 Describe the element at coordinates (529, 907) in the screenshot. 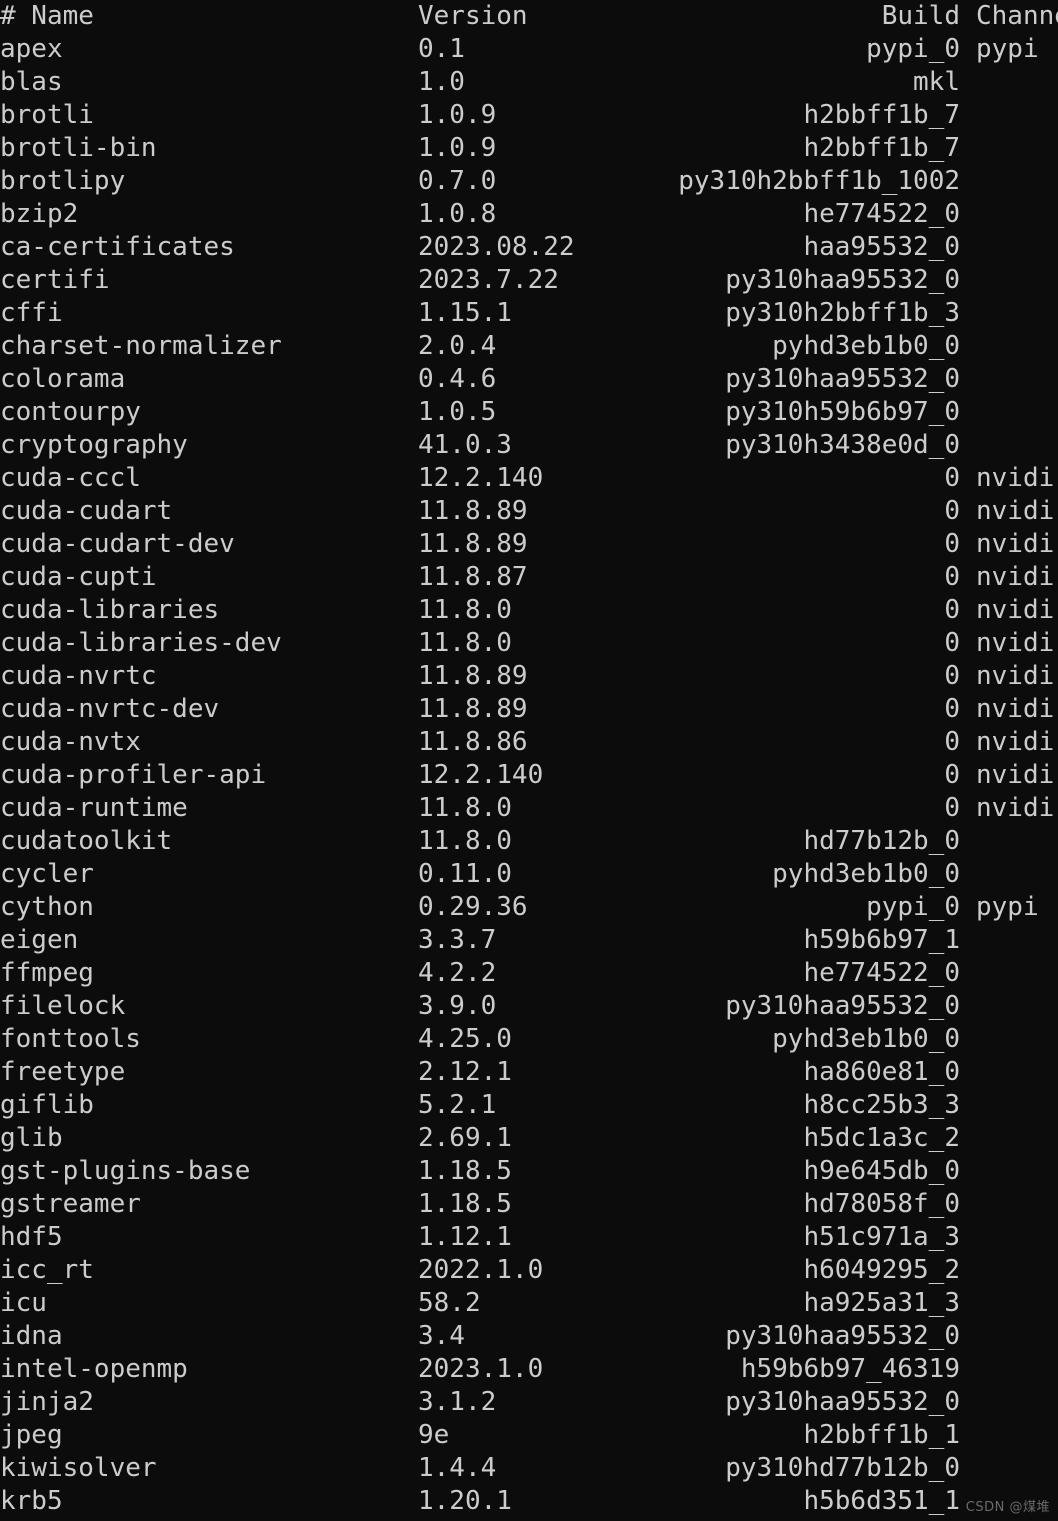

I see `table-row: cython 0.29.36 pypi_0 pypi` at that location.